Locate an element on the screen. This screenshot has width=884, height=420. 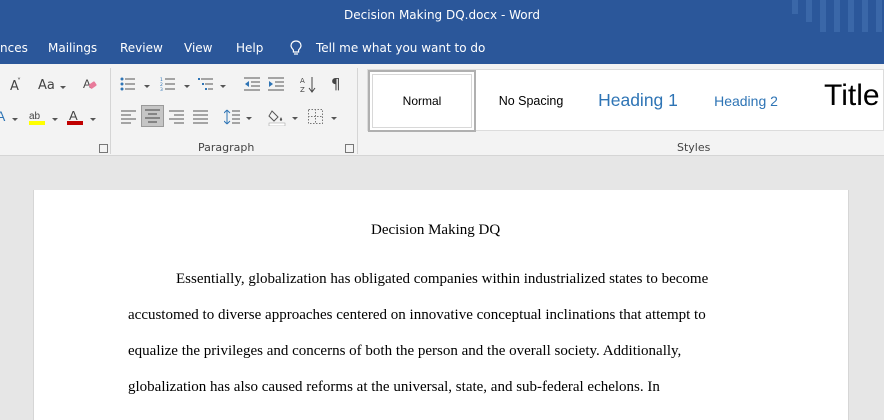
style-heading-2: Heading 2 is located at coordinates (746, 101).